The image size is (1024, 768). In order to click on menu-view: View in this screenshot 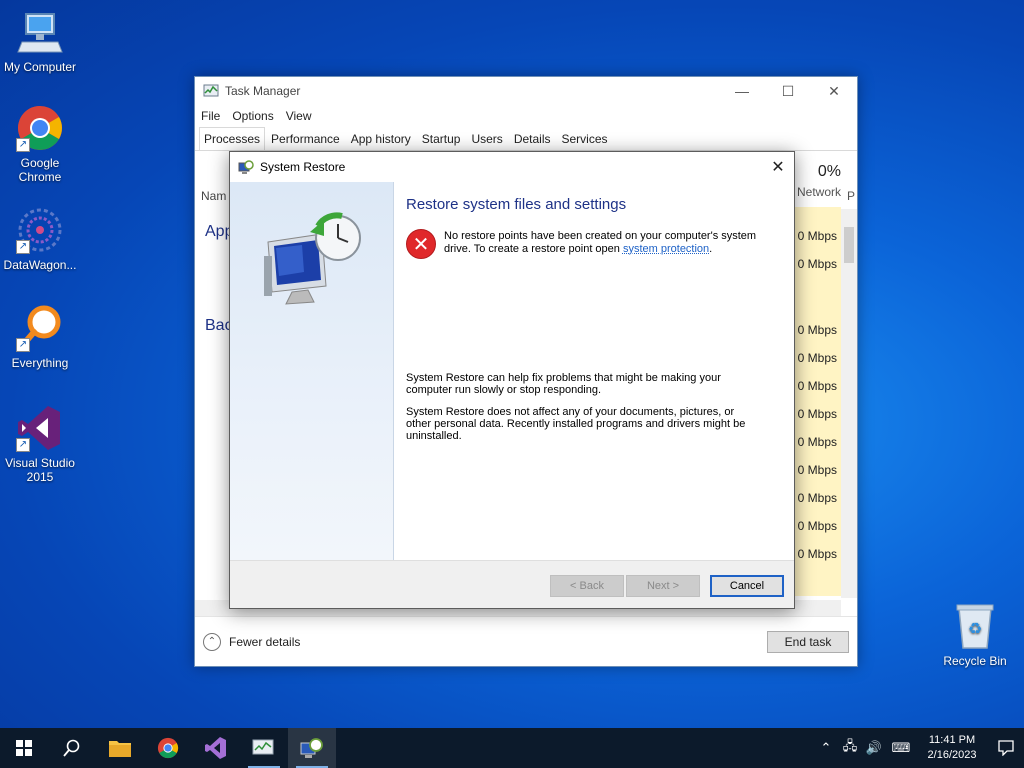, I will do `click(299, 116)`.